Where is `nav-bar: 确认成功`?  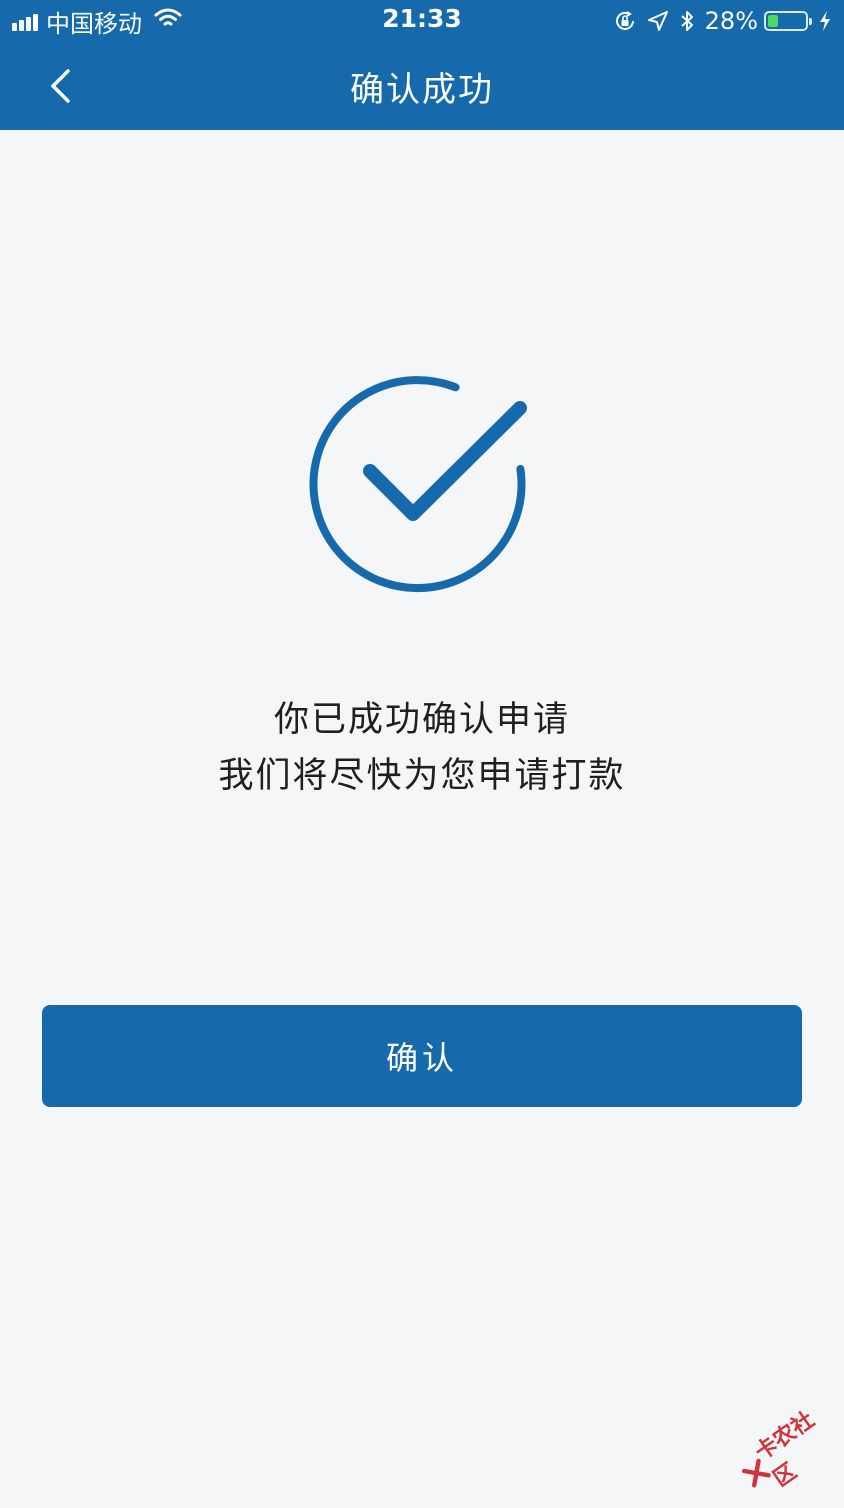
nav-bar: 确认成功 is located at coordinates (422, 86).